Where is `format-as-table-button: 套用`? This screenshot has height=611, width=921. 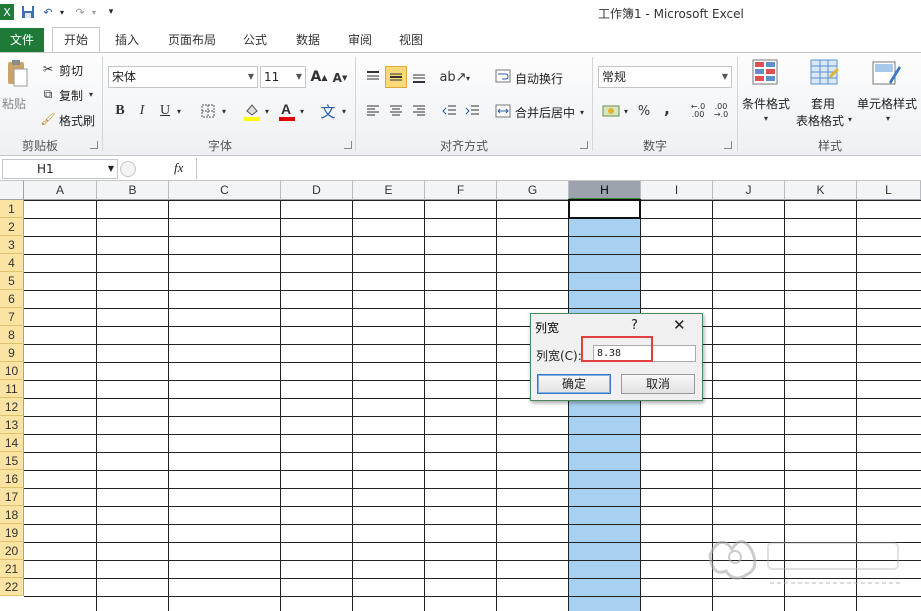 format-as-table-button: 套用 is located at coordinates (823, 103).